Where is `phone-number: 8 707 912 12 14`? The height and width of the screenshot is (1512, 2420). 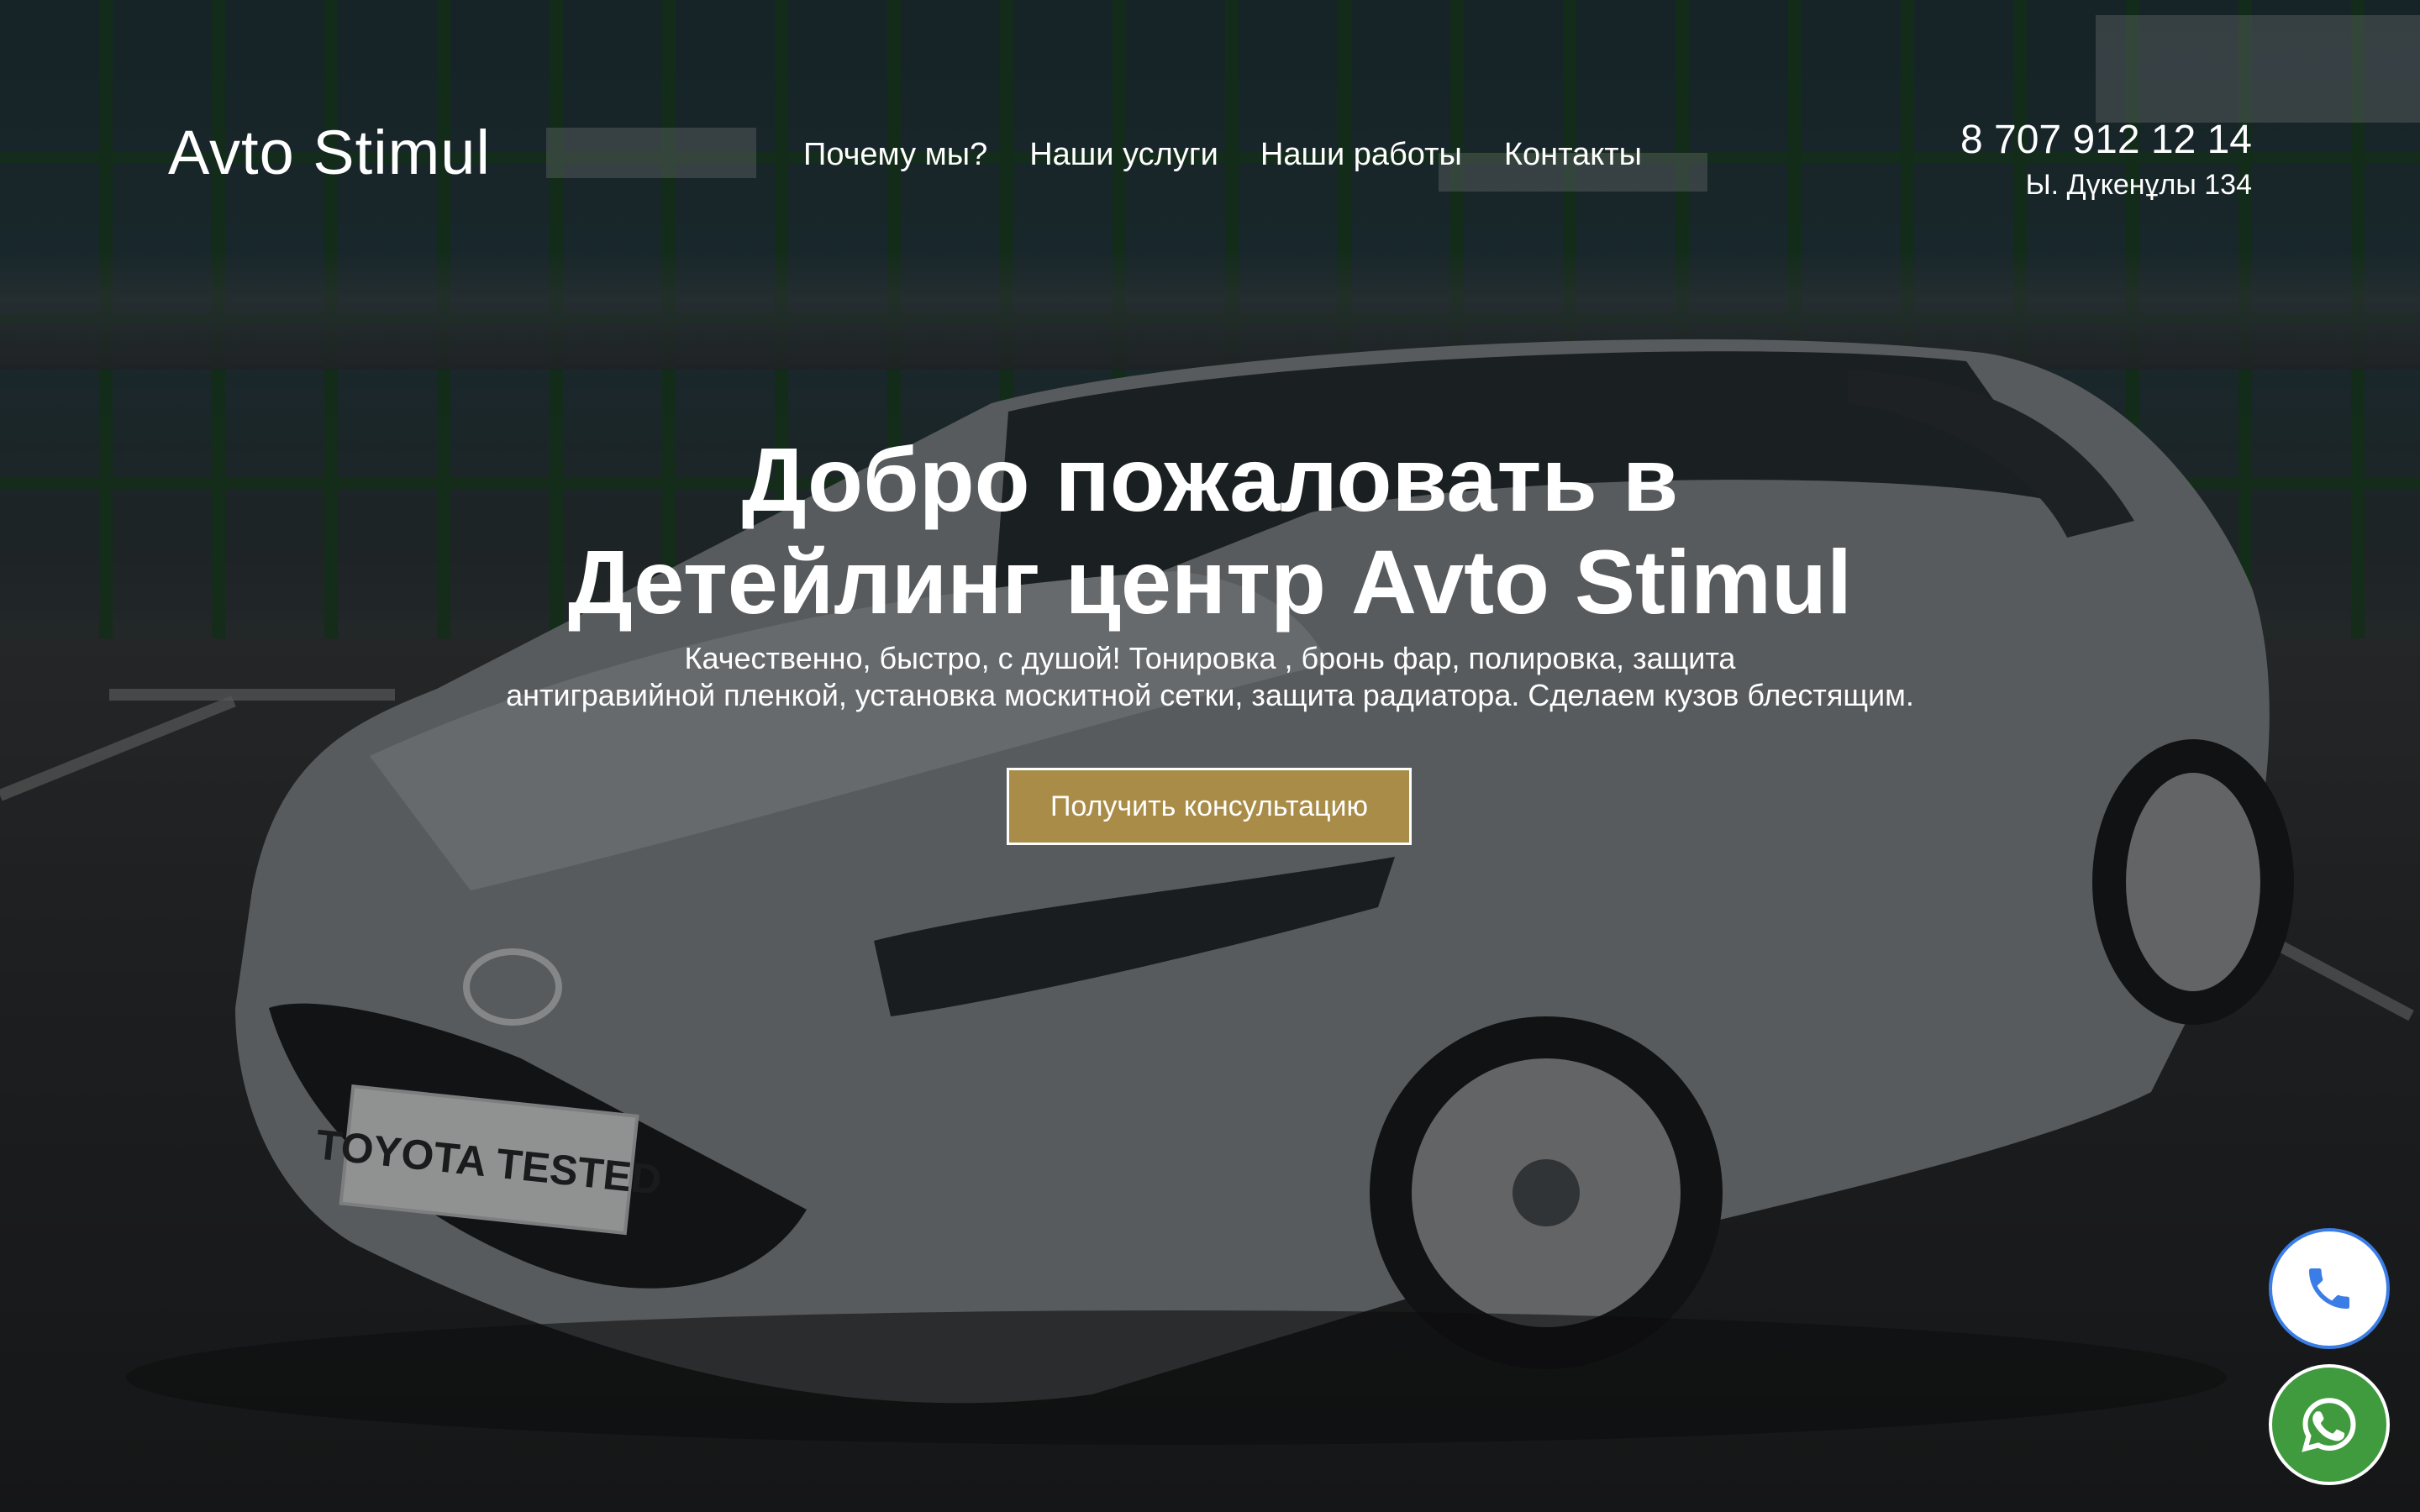
phone-number: 8 707 912 12 14 is located at coordinates (2106, 140).